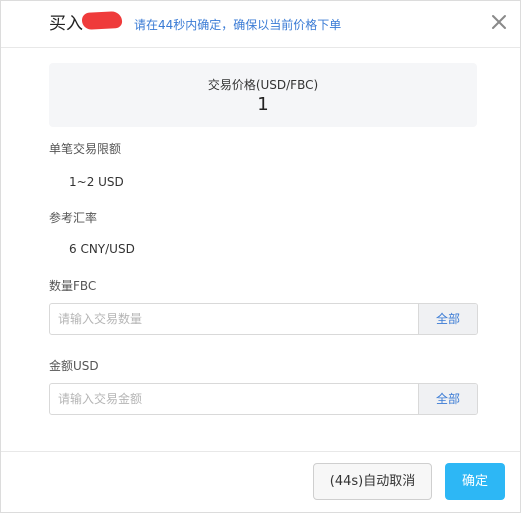  I want to click on quantity-all-button: 全部, so click(447, 319).